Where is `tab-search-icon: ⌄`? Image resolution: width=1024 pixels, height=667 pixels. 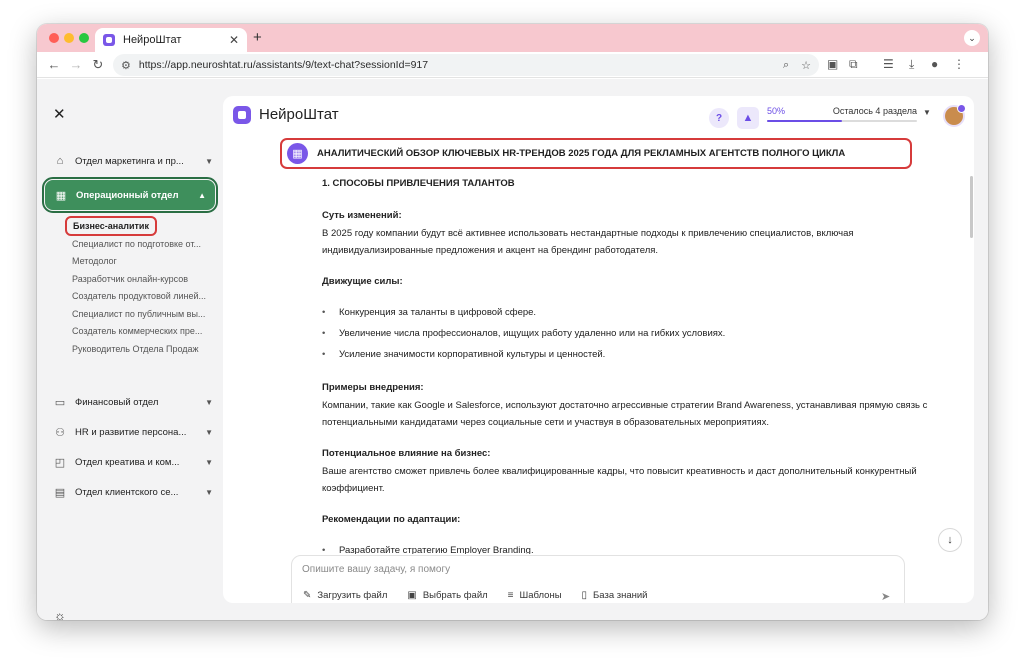
tab-search-icon: ⌄ is located at coordinates (972, 38).